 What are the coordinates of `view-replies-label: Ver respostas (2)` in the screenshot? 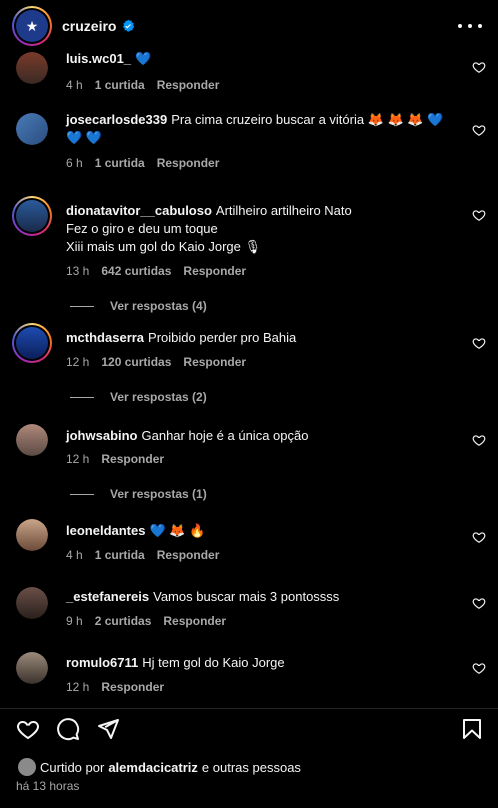 It's located at (158, 397).